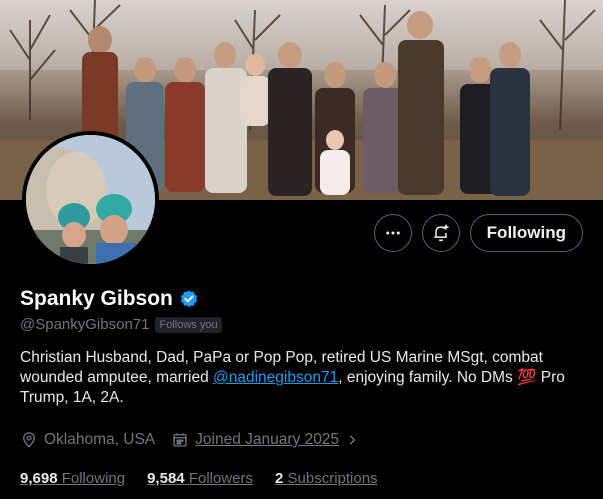 The image size is (603, 499). What do you see at coordinates (428, 377) in the screenshot?
I see `bio-text-2: , enjoying family. No DMs` at bounding box center [428, 377].